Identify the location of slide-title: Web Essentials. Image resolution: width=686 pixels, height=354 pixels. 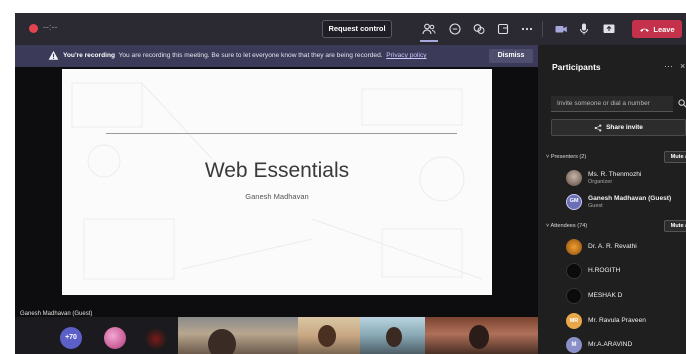
(277, 170).